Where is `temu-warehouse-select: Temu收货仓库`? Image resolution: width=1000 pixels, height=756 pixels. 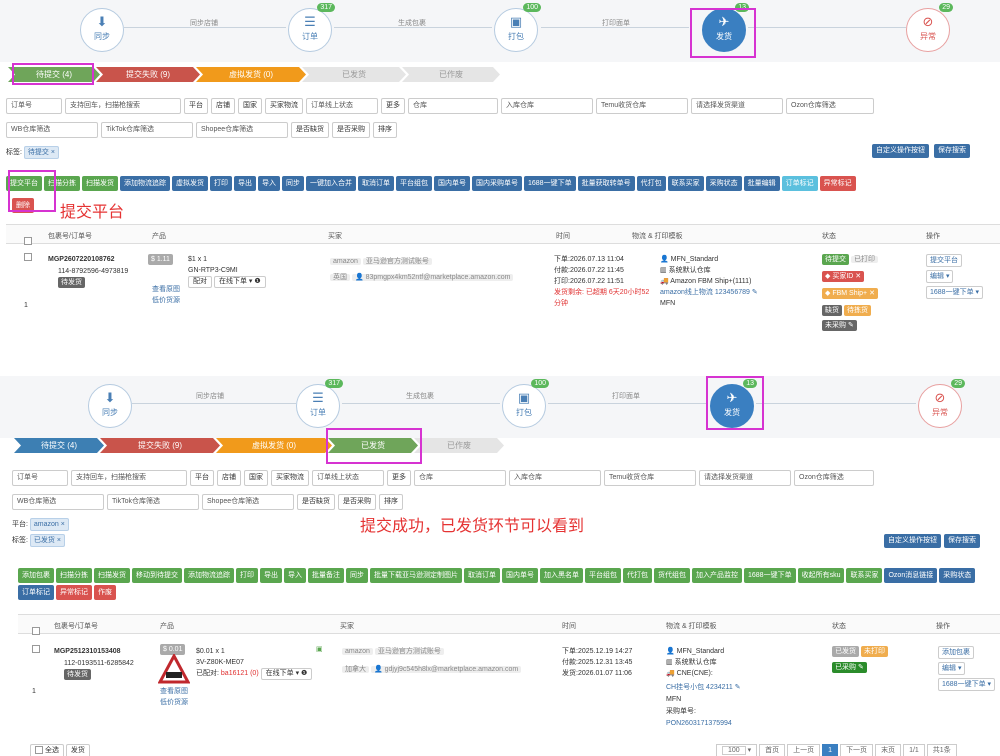
temu-warehouse-select: Temu收货仓库 is located at coordinates (650, 478).